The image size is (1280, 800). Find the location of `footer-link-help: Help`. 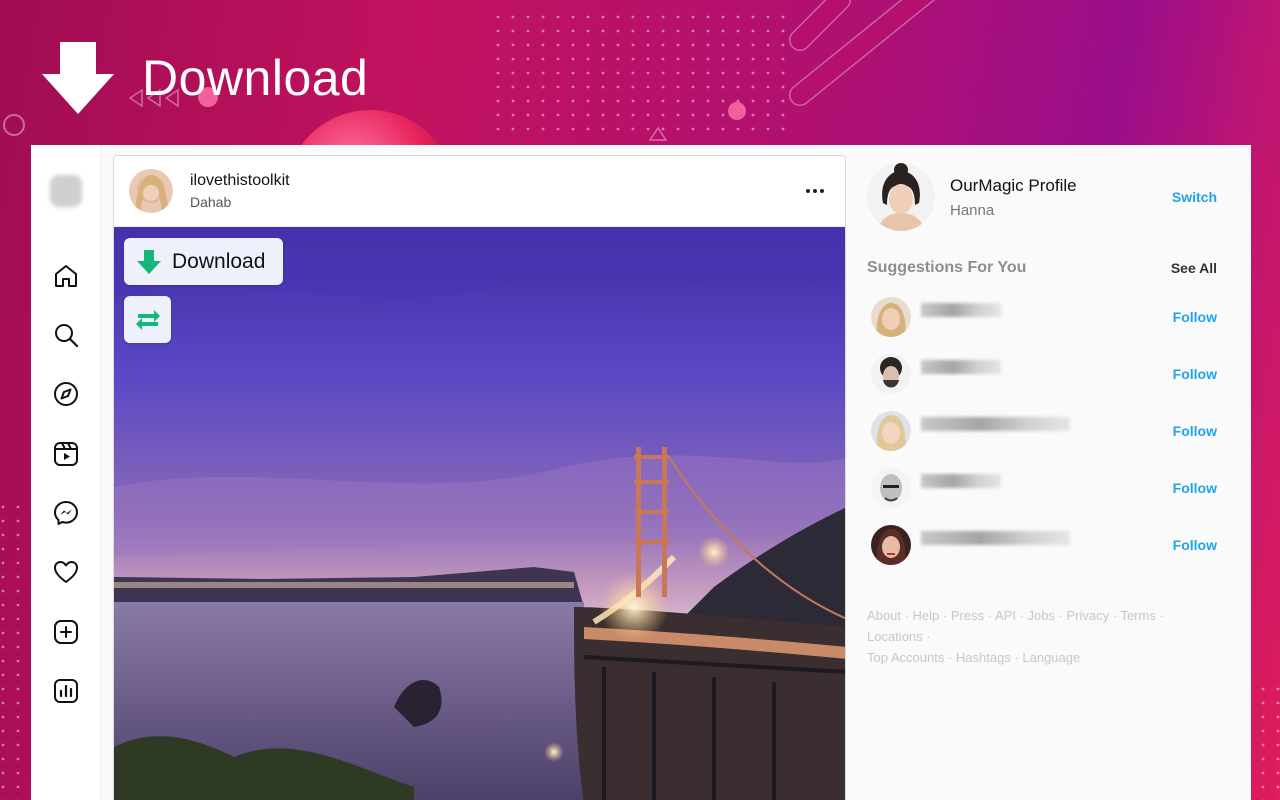

footer-link-help: Help is located at coordinates (926, 615).